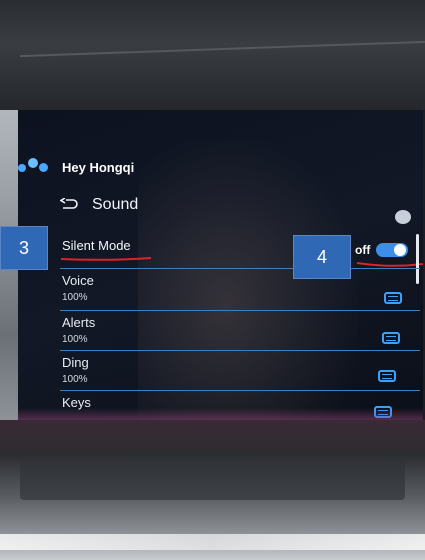 Image resolution: width=425 pixels, height=560 pixels. What do you see at coordinates (417, 259) in the screenshot?
I see `scrollbar` at bounding box center [417, 259].